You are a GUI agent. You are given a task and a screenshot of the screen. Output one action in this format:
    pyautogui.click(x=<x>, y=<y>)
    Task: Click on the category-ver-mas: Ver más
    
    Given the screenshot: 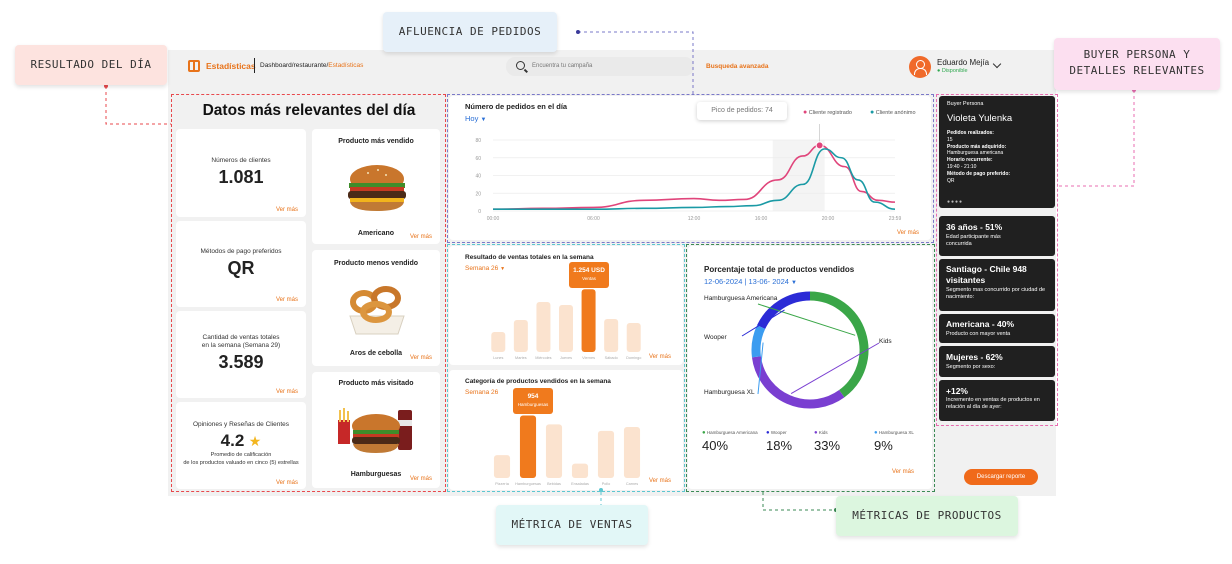 What is the action you would take?
    pyautogui.click(x=660, y=481)
    